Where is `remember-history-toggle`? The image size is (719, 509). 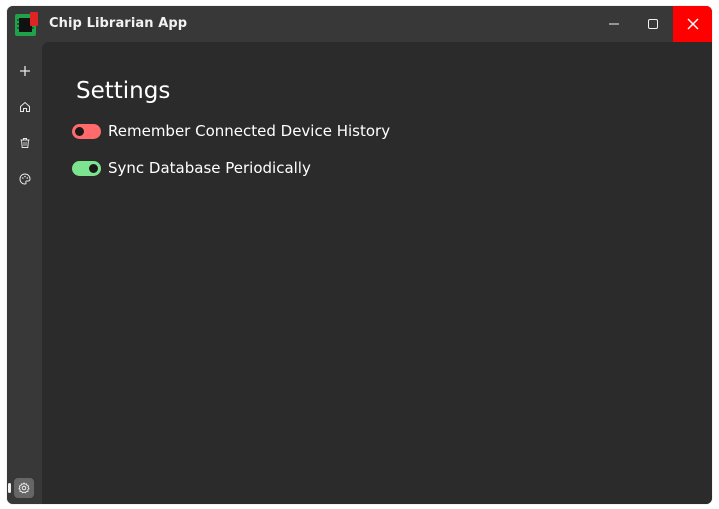
remember-history-toggle is located at coordinates (86, 131).